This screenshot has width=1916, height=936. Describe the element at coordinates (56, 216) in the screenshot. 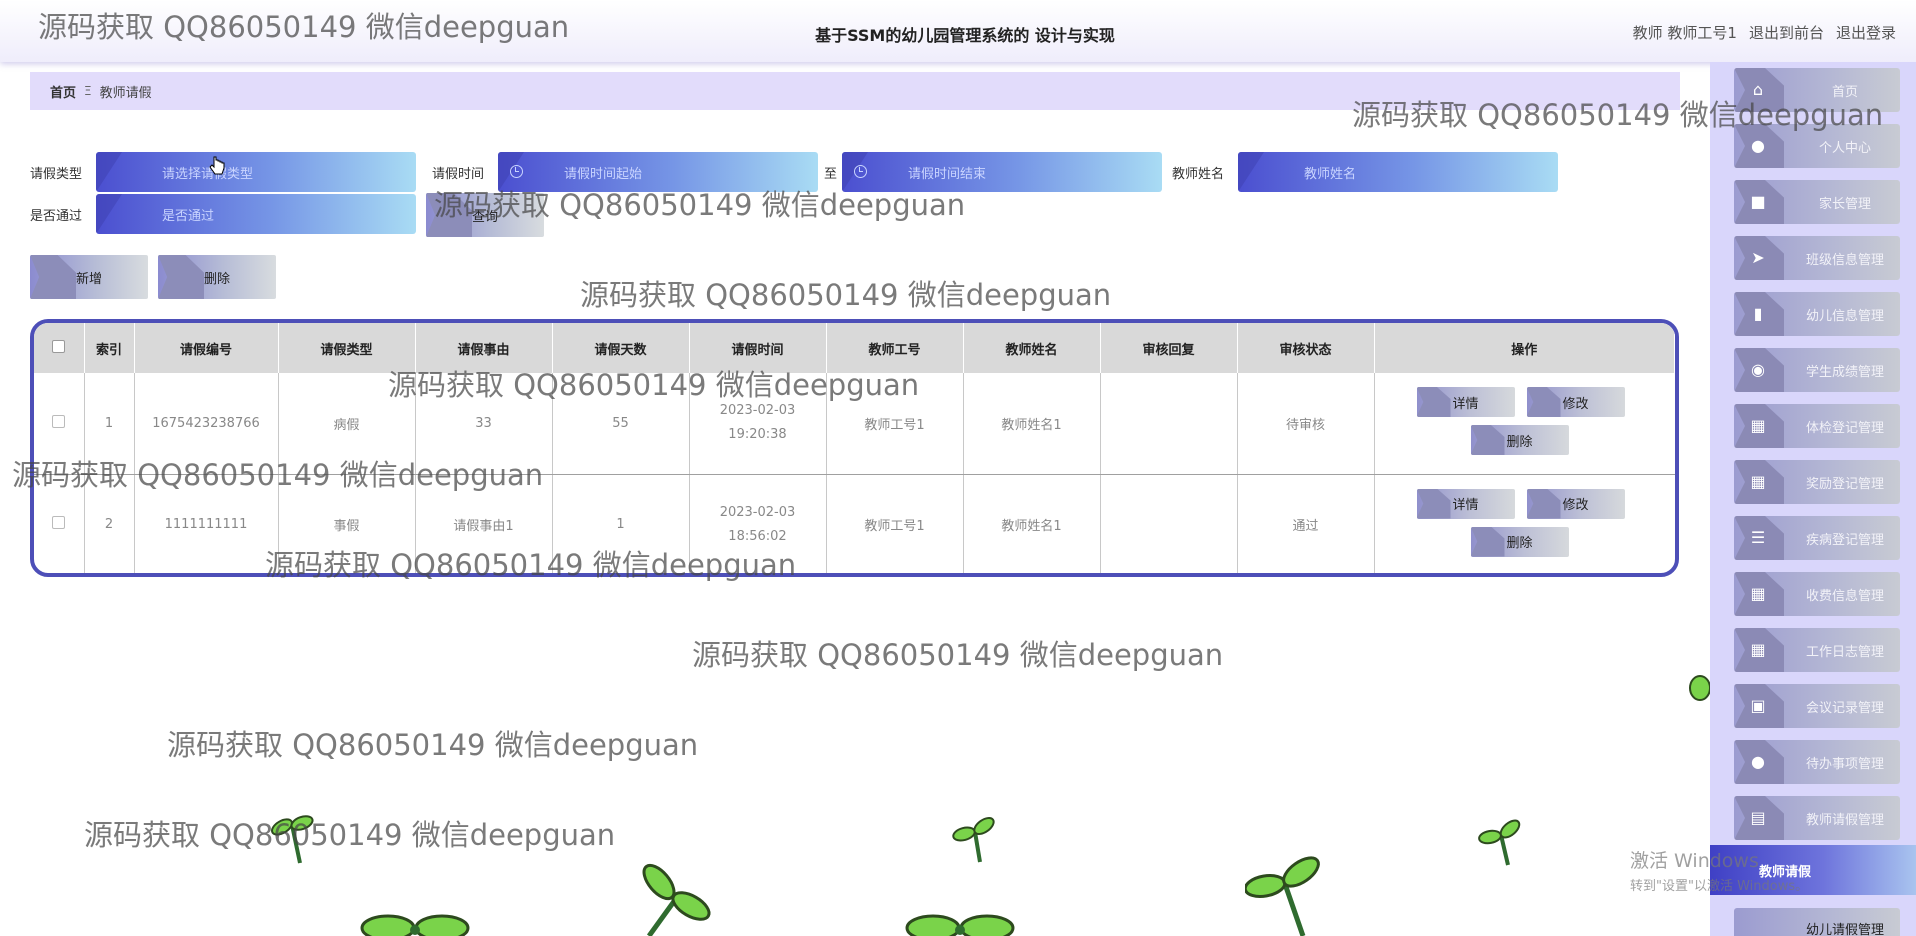

I see `pass-label: 是否通过` at that location.